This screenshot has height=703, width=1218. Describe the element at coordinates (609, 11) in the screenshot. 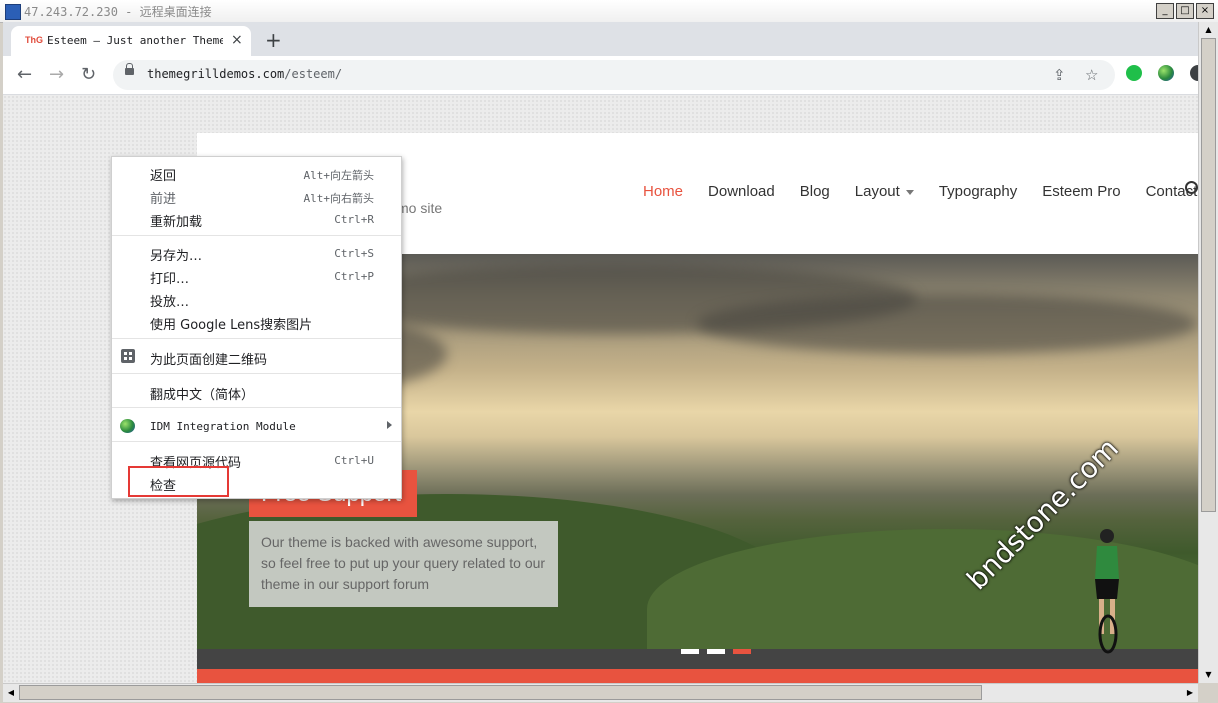

I see `rdp-title-bar: 47.243.72.230 - 远程桌面连接 _ □ ×` at that location.